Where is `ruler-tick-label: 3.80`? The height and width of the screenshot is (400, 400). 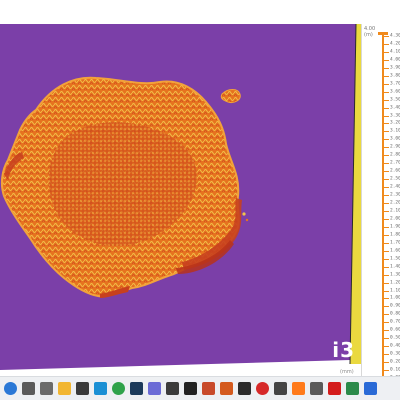
ruler-tick-label: 3.80 is located at coordinates (395, 76).